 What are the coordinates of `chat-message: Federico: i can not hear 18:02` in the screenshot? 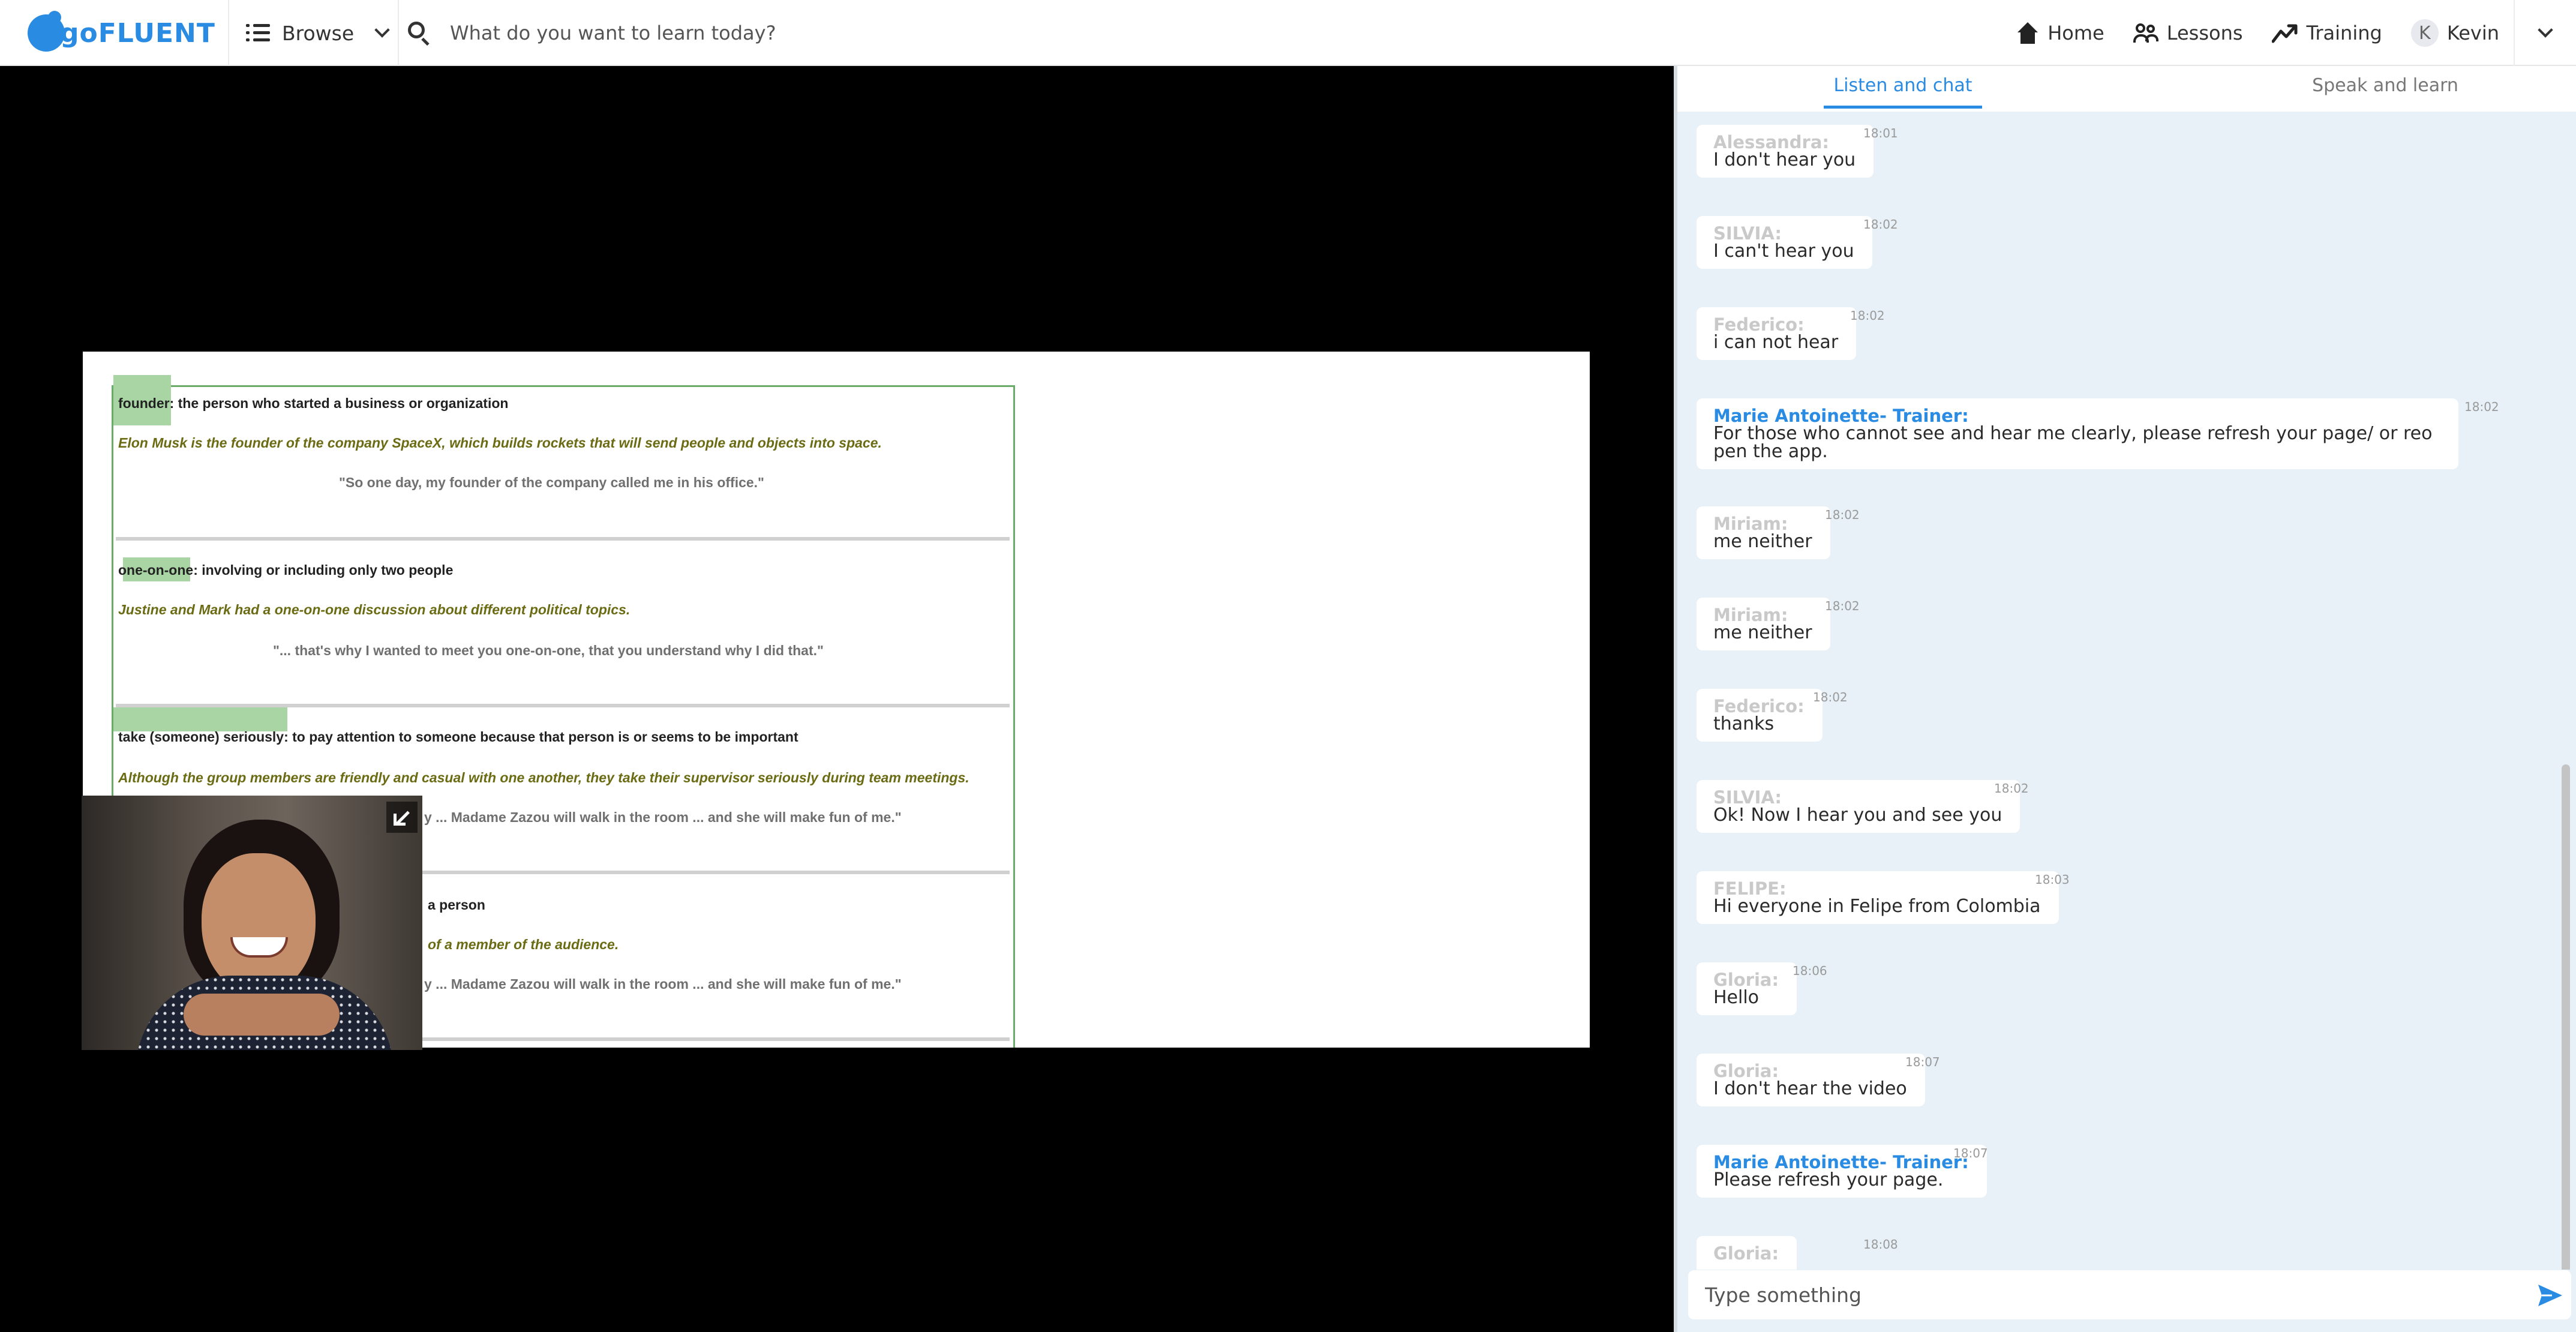 It's located at (1791, 333).